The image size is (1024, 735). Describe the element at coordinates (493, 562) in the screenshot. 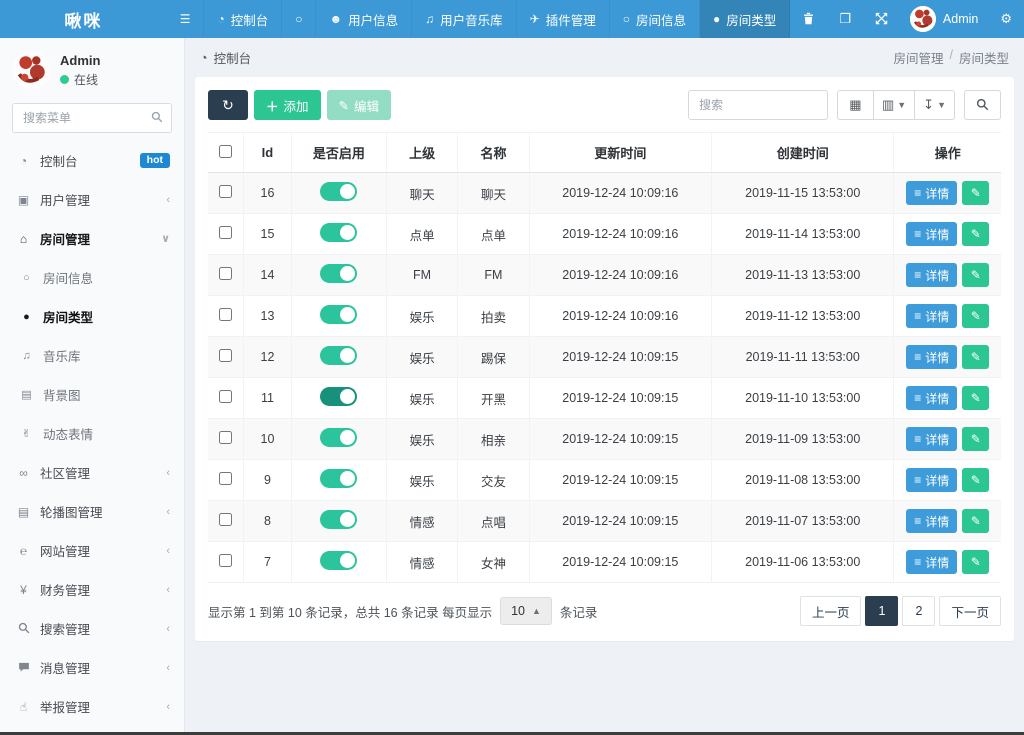

I see `cell-name: 女神` at that location.